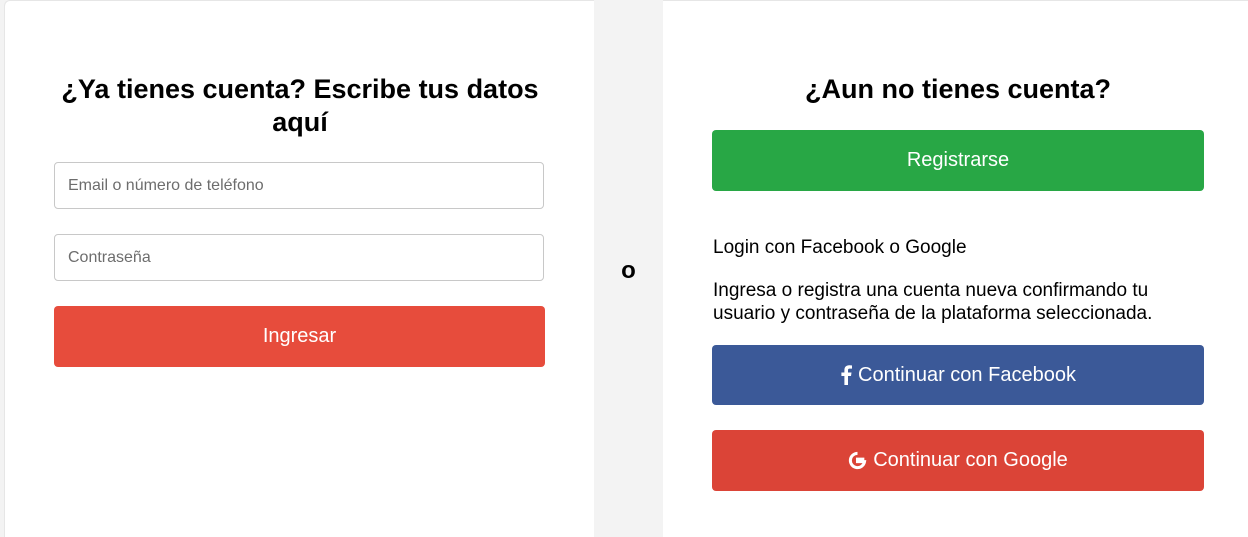 The height and width of the screenshot is (537, 1248). I want to click on login-button: Ingresar, so click(299, 336).